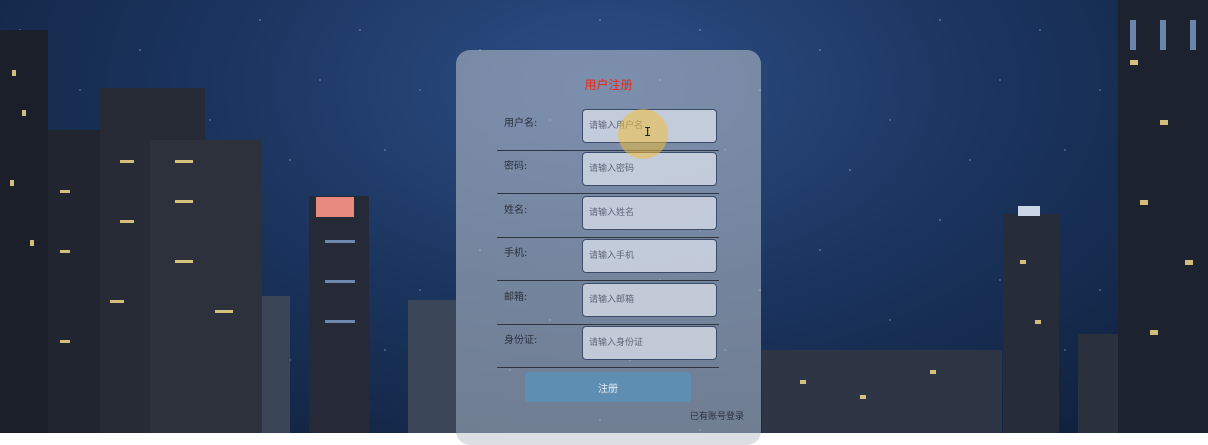 Image resolution: width=1208 pixels, height=445 pixels. I want to click on text-cursor-icon: I, so click(648, 132).